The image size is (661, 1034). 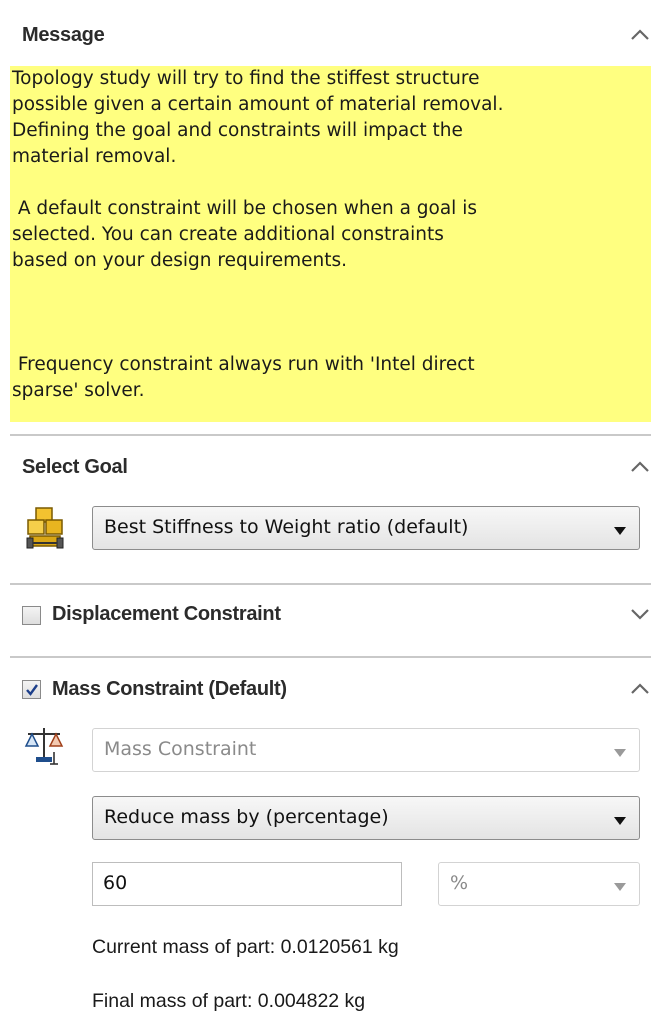 What do you see at coordinates (640, 614) in the screenshot?
I see `chevron-down-icon` at bounding box center [640, 614].